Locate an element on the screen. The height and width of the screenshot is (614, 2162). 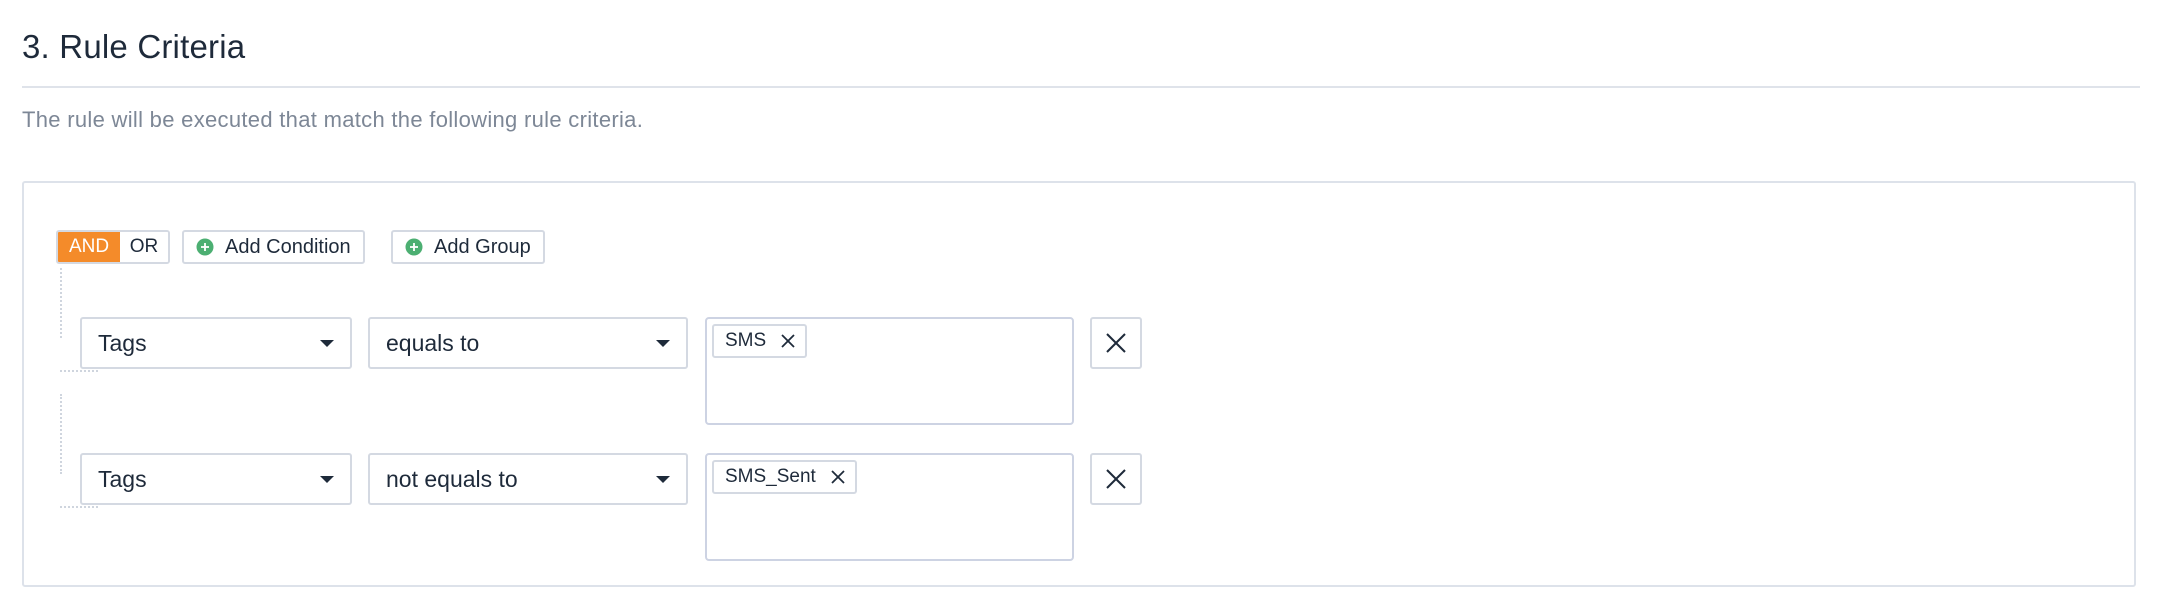
value-chip: SMS is located at coordinates (760, 341).